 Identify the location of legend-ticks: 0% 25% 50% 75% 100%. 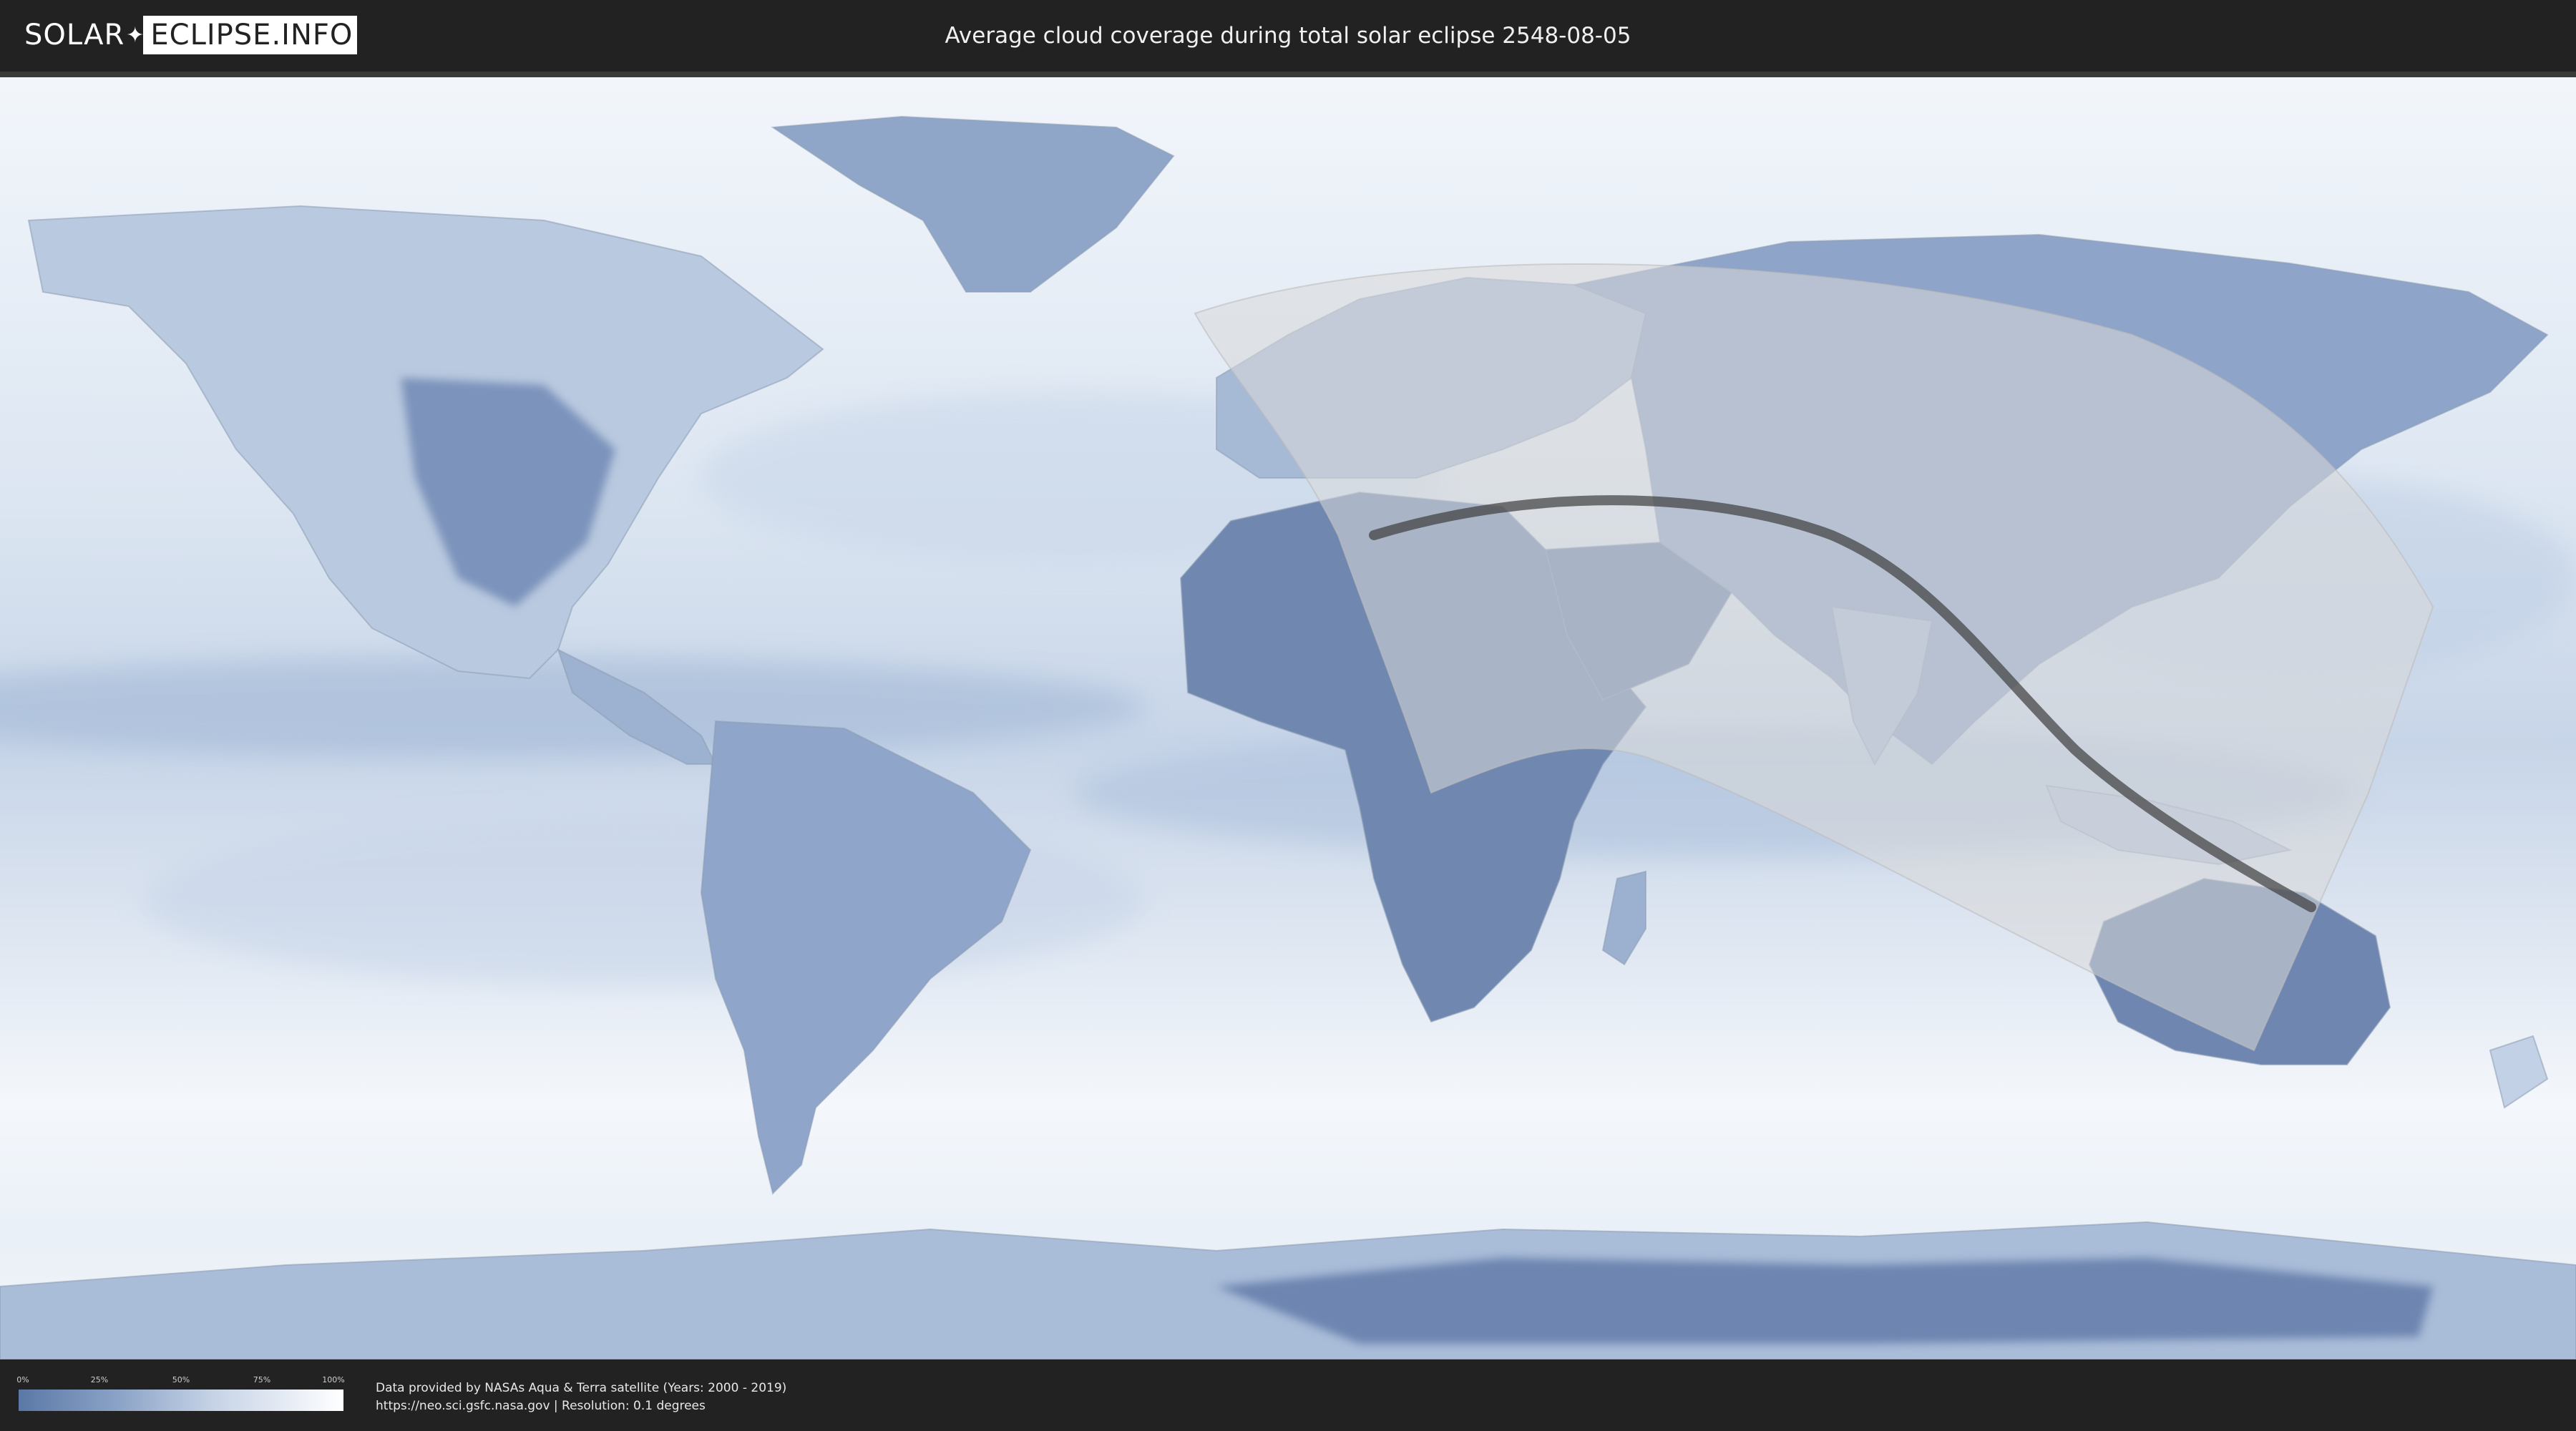
(180, 1380).